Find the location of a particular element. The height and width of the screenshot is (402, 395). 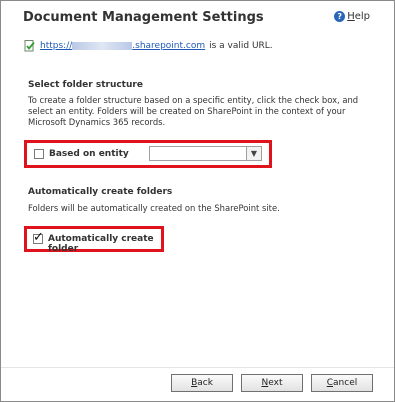

url-validation-row: https://.sharepoint.com is a valid URL. is located at coordinates (148, 46).